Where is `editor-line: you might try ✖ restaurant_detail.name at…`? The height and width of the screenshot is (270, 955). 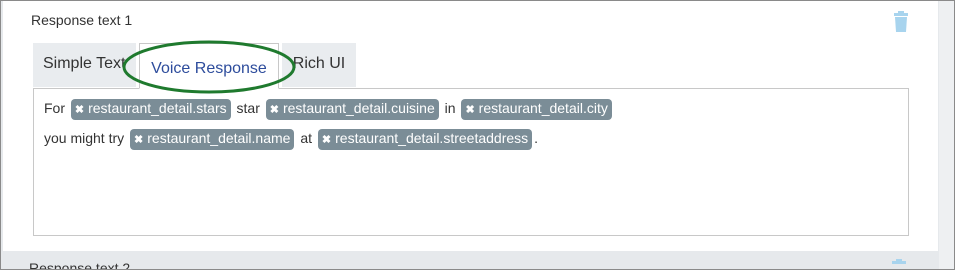
editor-line: you might try ✖ restaurant_detail.name at… is located at coordinates (291, 139).